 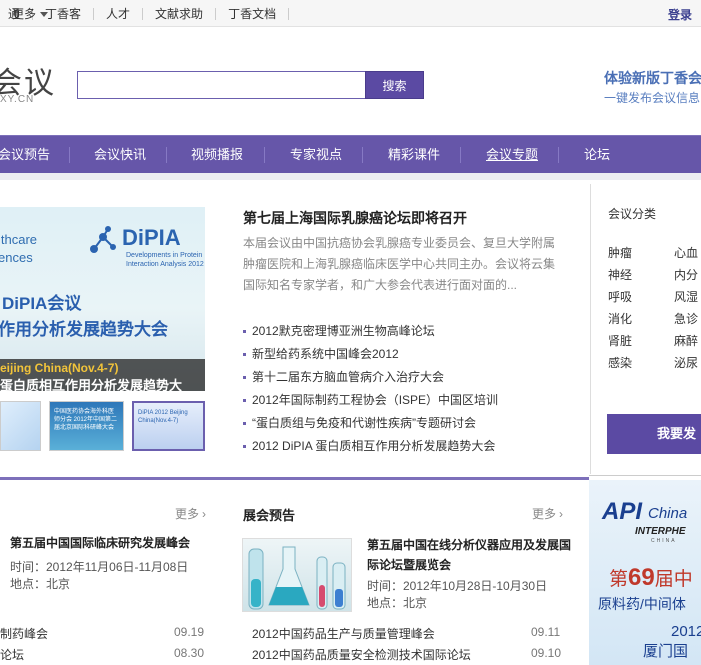 What do you see at coordinates (547, 513) in the screenshot?
I see `expo-section-more-link: 更多` at bounding box center [547, 513].